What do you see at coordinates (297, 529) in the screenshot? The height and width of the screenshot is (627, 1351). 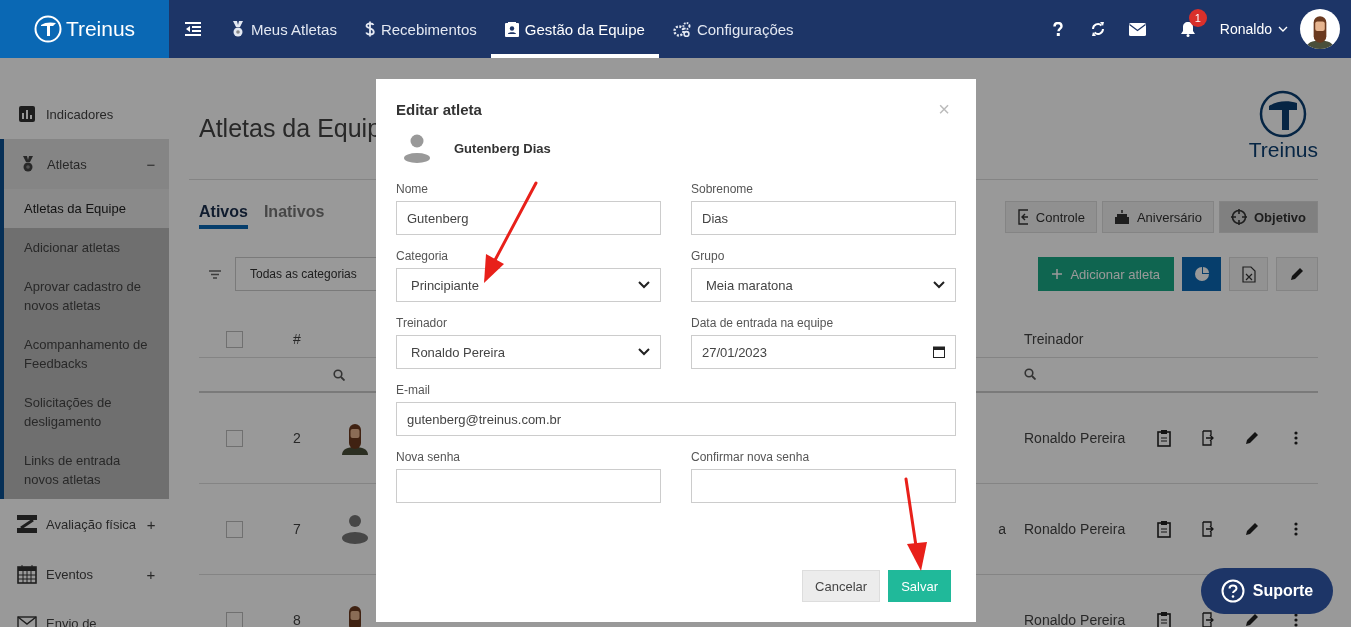 I see `table-cell-text: 7` at bounding box center [297, 529].